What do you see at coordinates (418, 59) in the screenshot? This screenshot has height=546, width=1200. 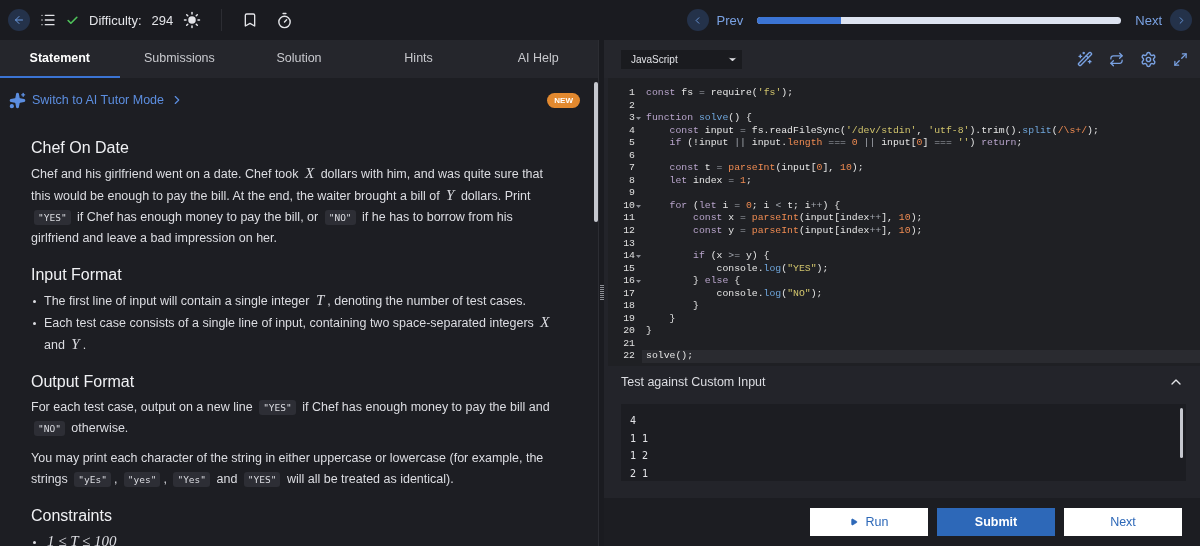 I see `tab: Hints` at bounding box center [418, 59].